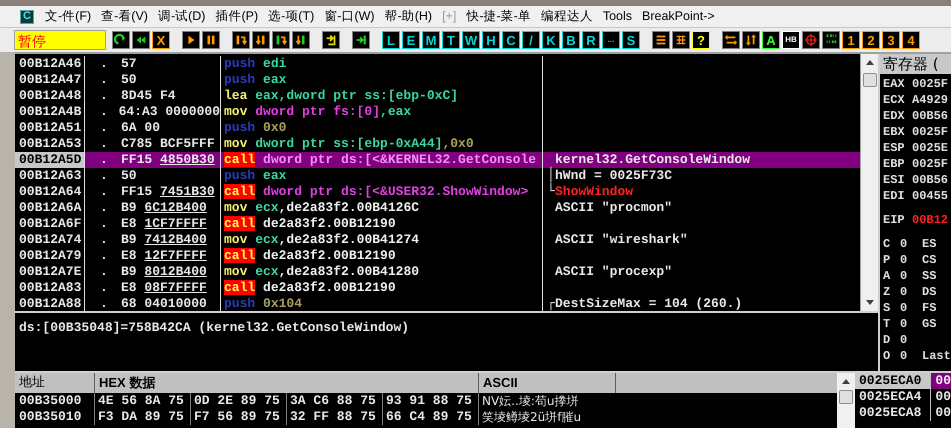 This screenshot has height=428, width=951. What do you see at coordinates (929, 324) in the screenshot?
I see `segment-name: GS` at bounding box center [929, 324].